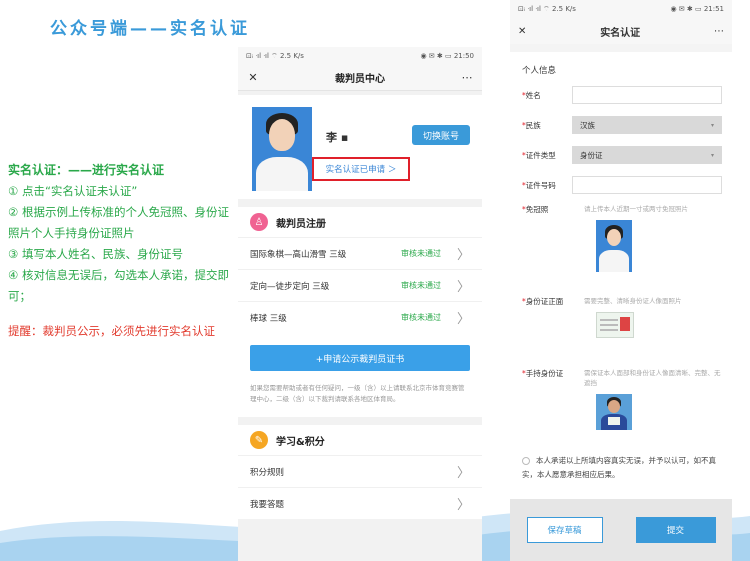  What do you see at coordinates (614, 412) in the screenshot?
I see `handheld-image` at bounding box center [614, 412].